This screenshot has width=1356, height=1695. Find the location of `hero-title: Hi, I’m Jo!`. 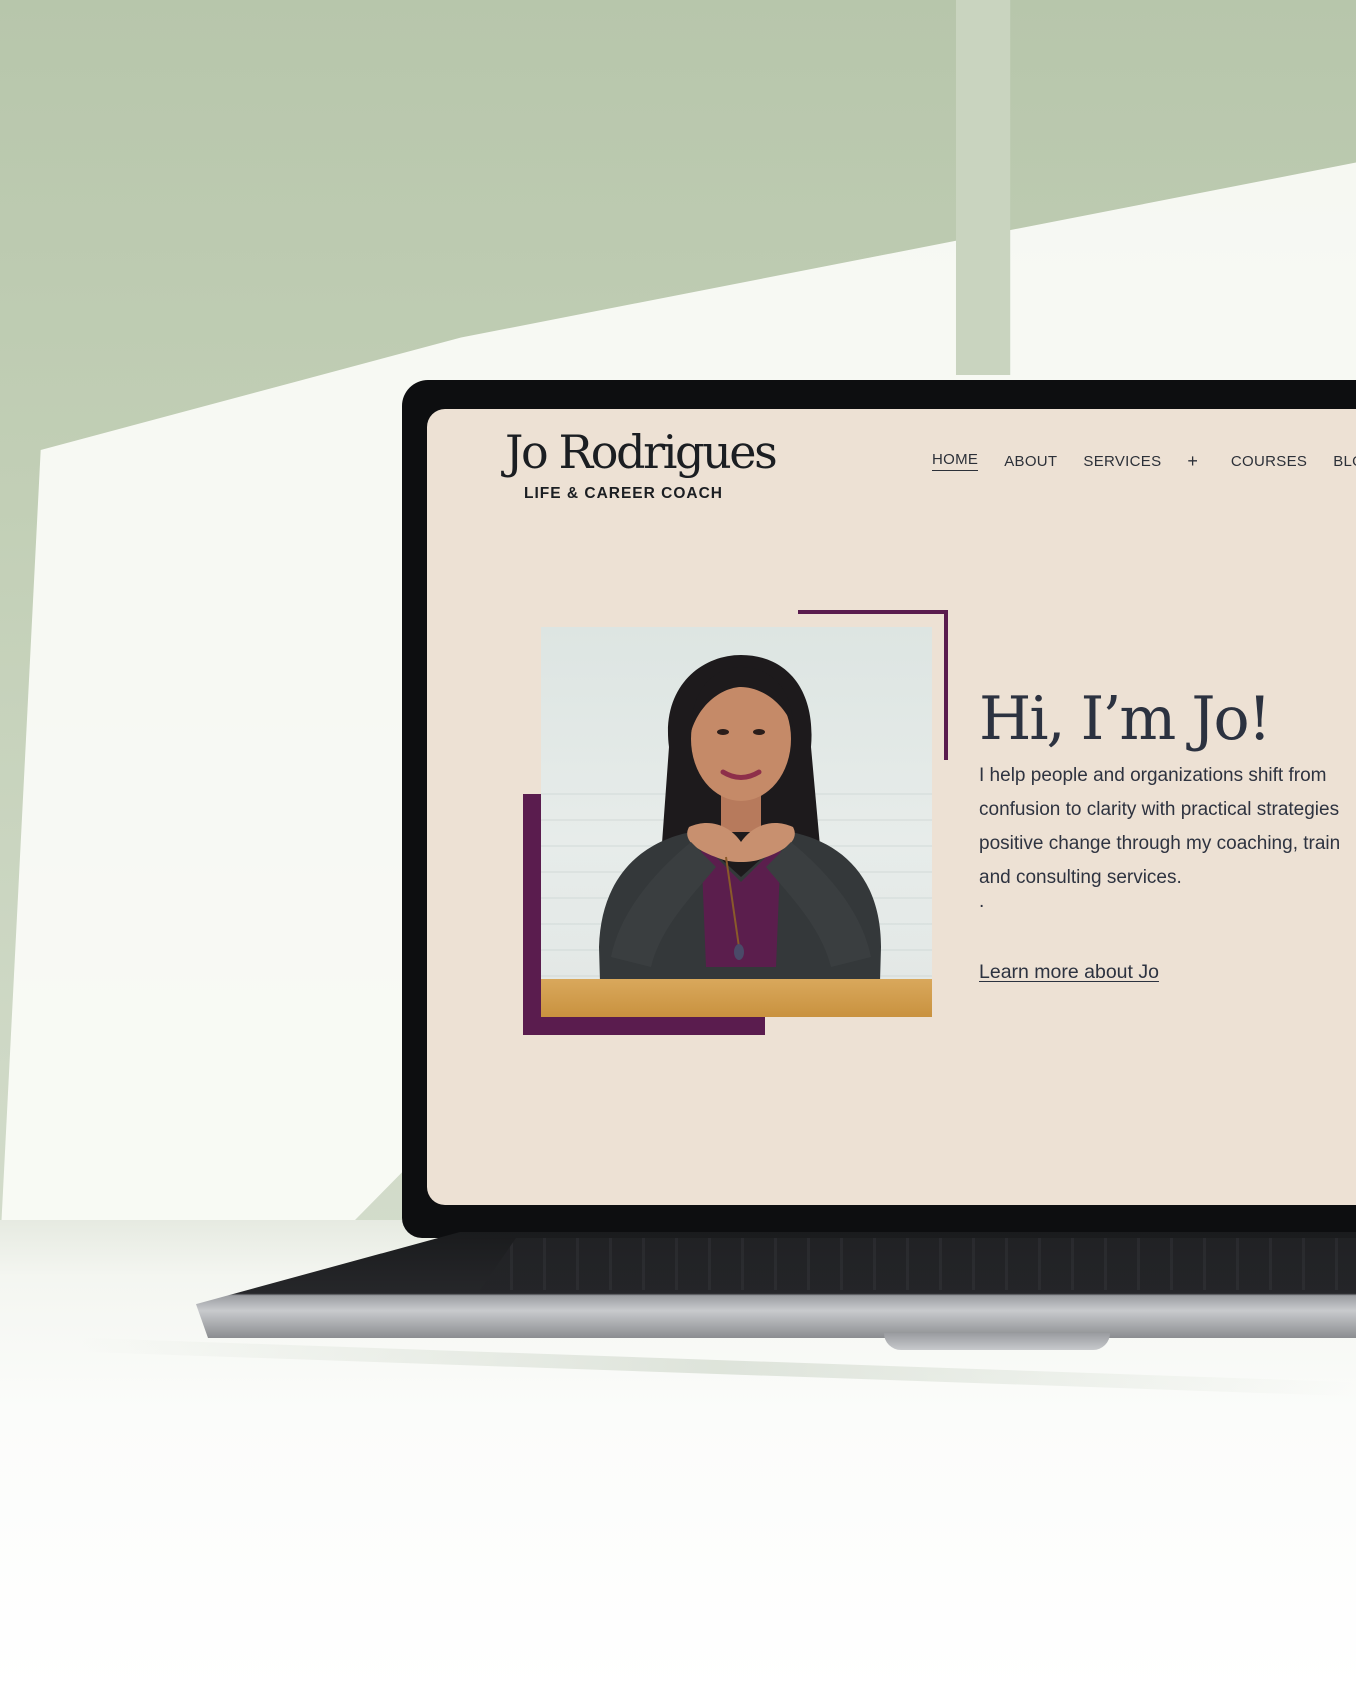

hero-title: Hi, I’m Jo! is located at coordinates (1125, 719).